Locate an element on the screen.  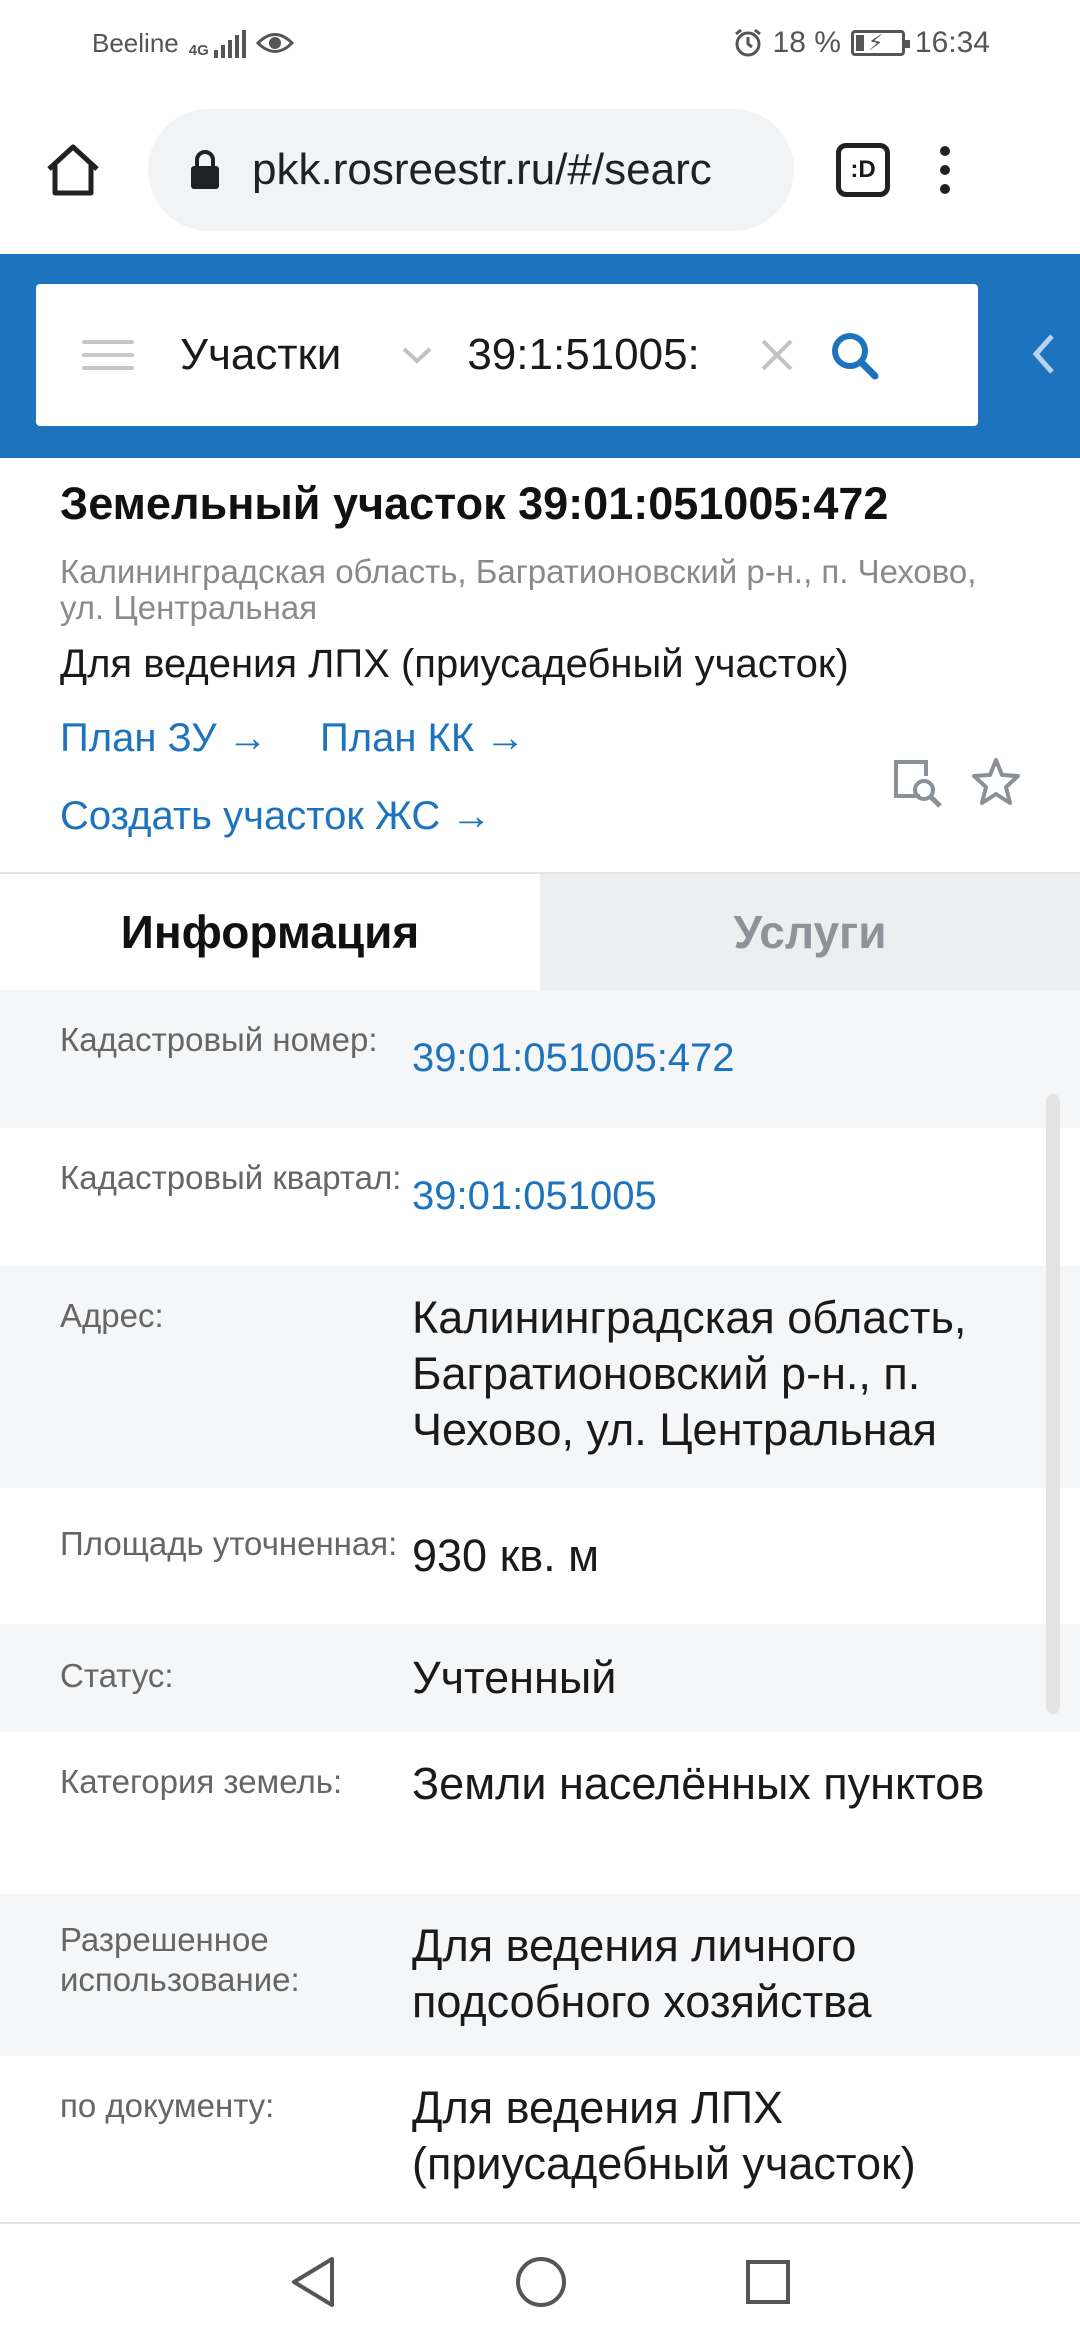
battery-percent: 18 % is located at coordinates (806, 42).